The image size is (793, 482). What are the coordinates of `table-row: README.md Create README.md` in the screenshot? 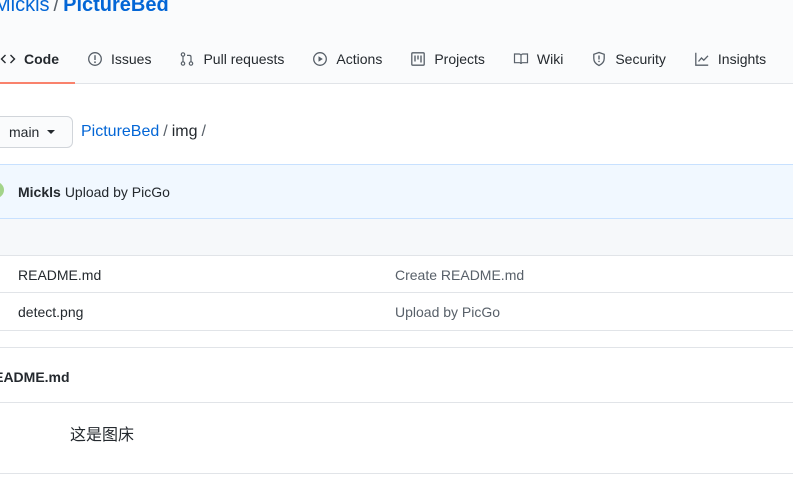 It's located at (396, 274).